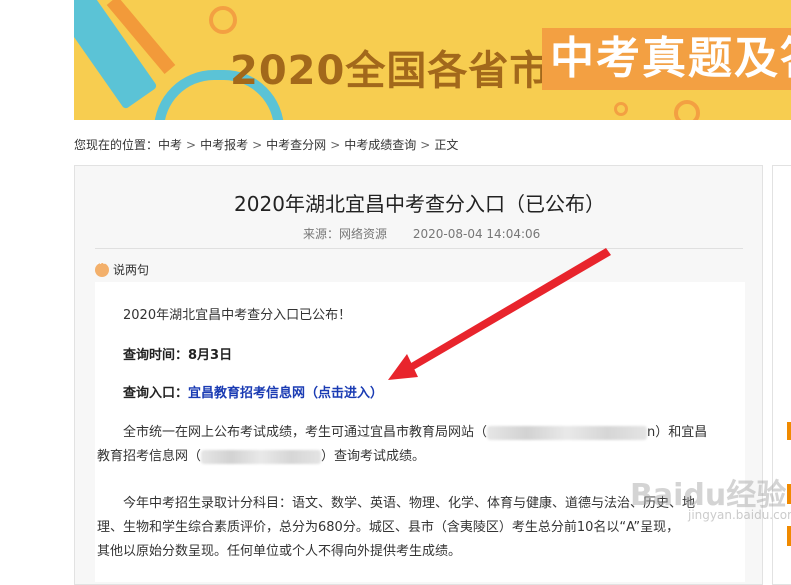 The width and height of the screenshot is (791, 585). Describe the element at coordinates (419, 248) in the screenshot. I see `divider` at that location.